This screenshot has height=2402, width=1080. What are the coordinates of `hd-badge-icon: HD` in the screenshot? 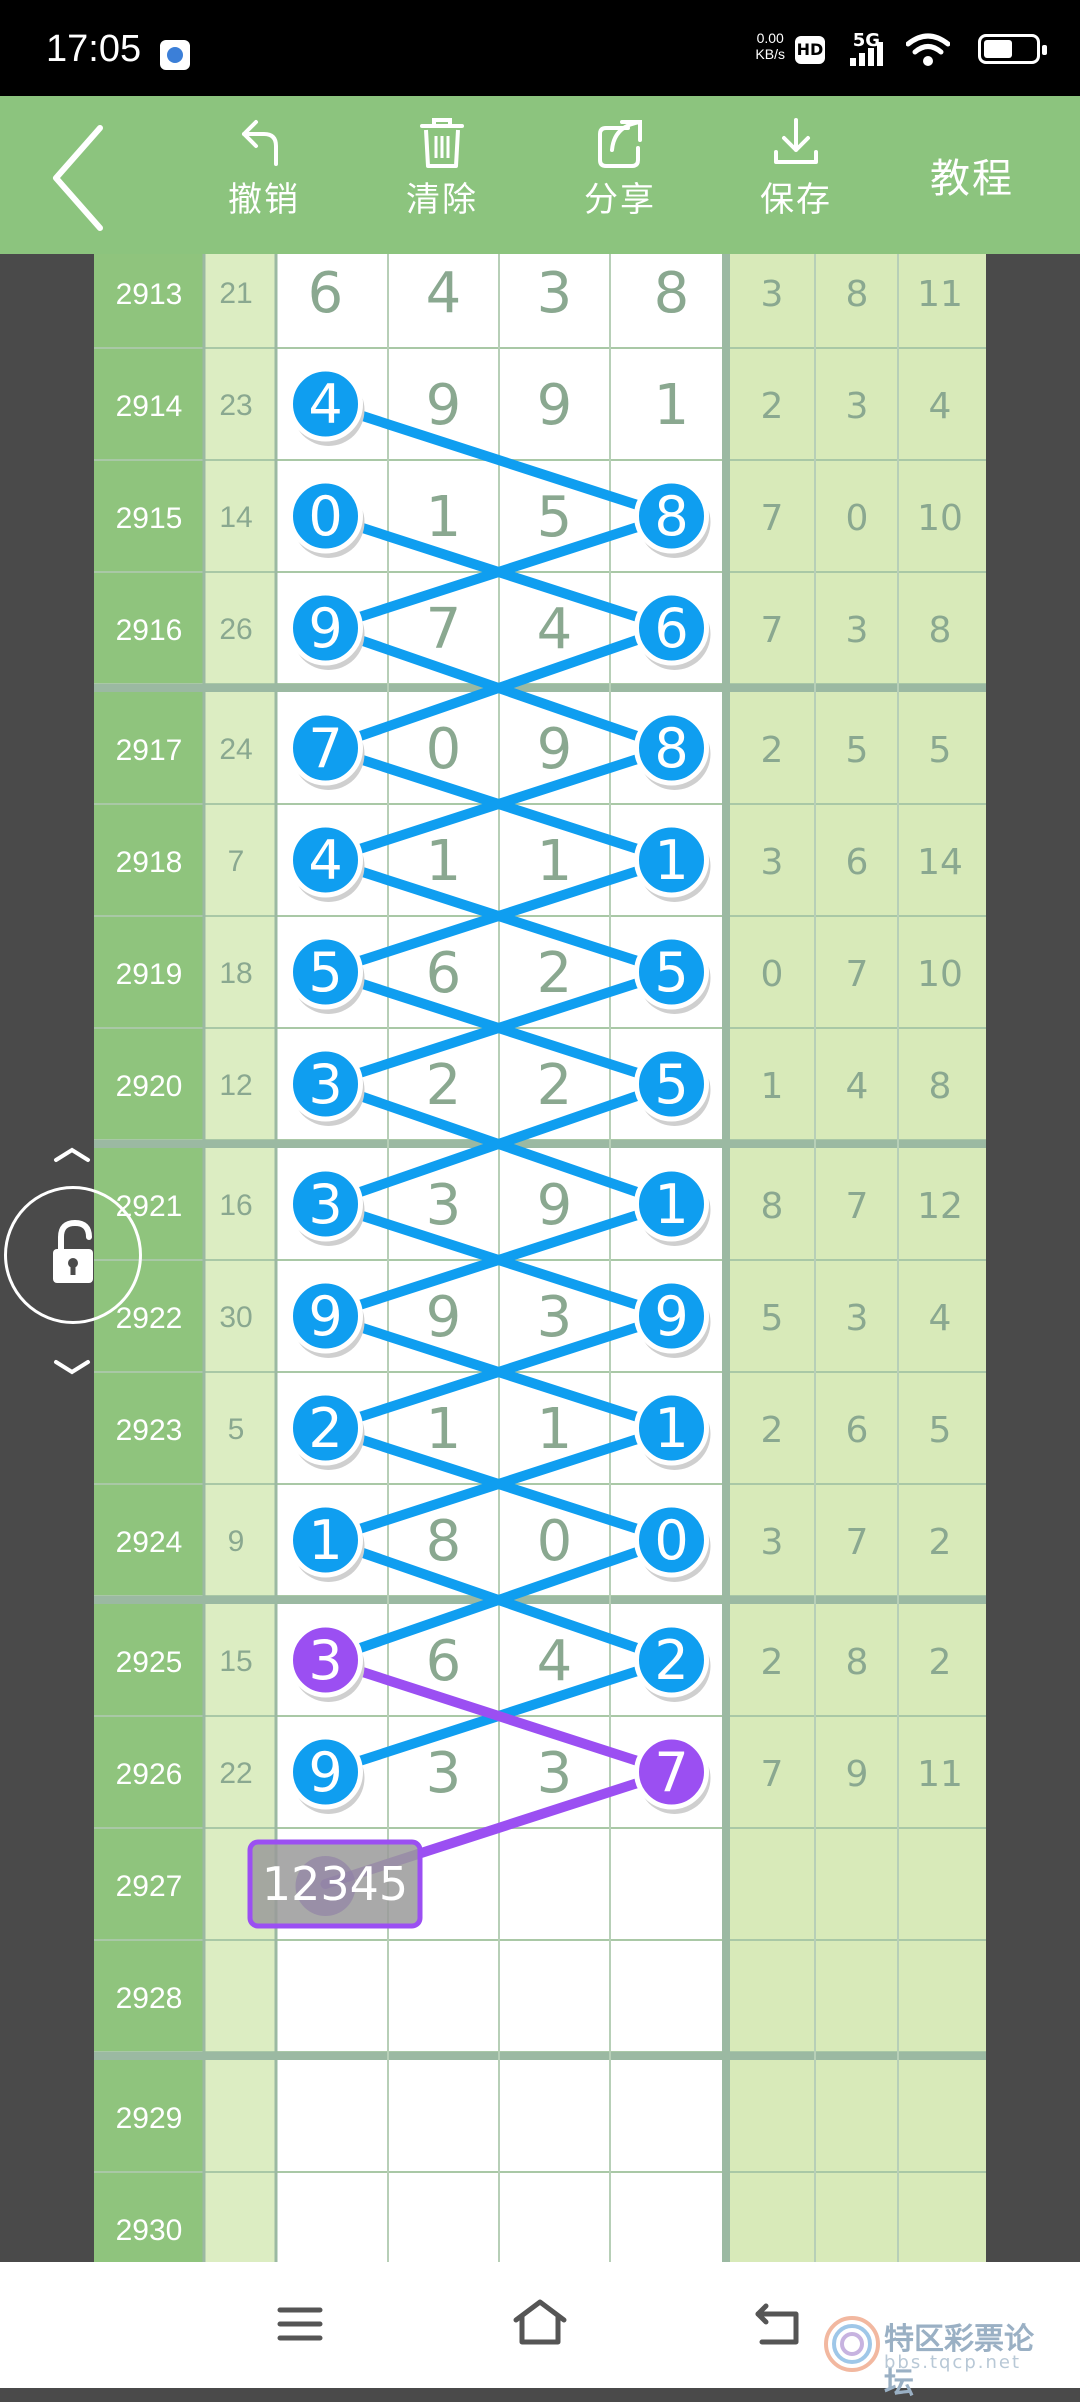 It's located at (810, 50).